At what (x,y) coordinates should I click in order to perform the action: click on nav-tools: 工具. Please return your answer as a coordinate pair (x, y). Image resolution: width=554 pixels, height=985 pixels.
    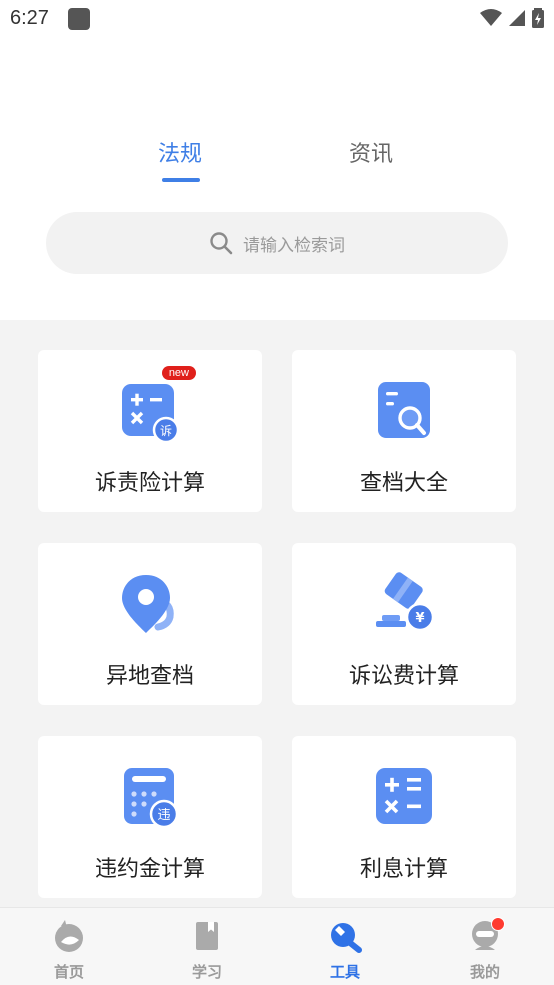
    Looking at the image, I should click on (345, 950).